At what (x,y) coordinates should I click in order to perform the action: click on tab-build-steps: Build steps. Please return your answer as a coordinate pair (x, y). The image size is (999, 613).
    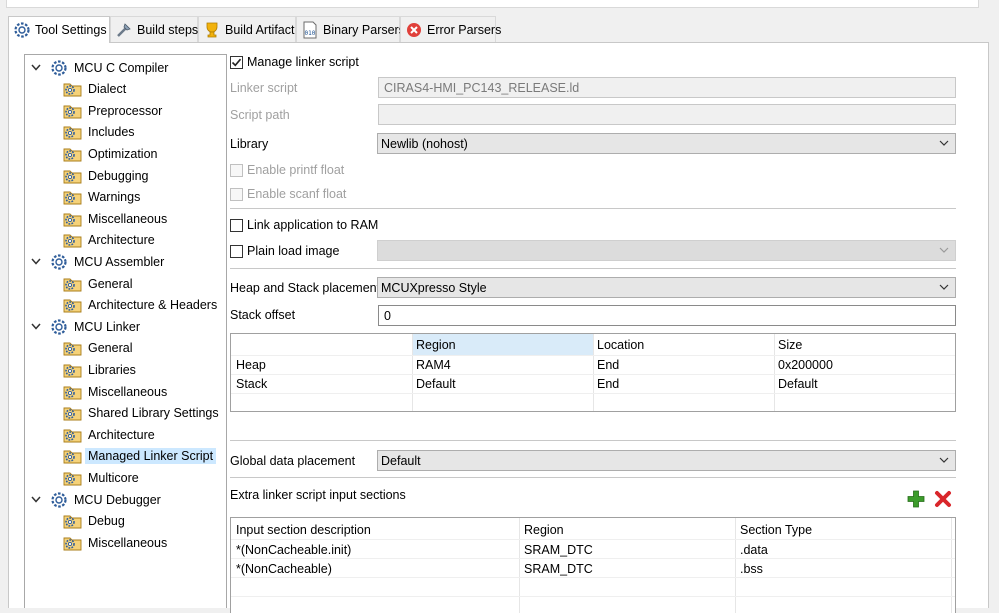
    Looking at the image, I should click on (154, 29).